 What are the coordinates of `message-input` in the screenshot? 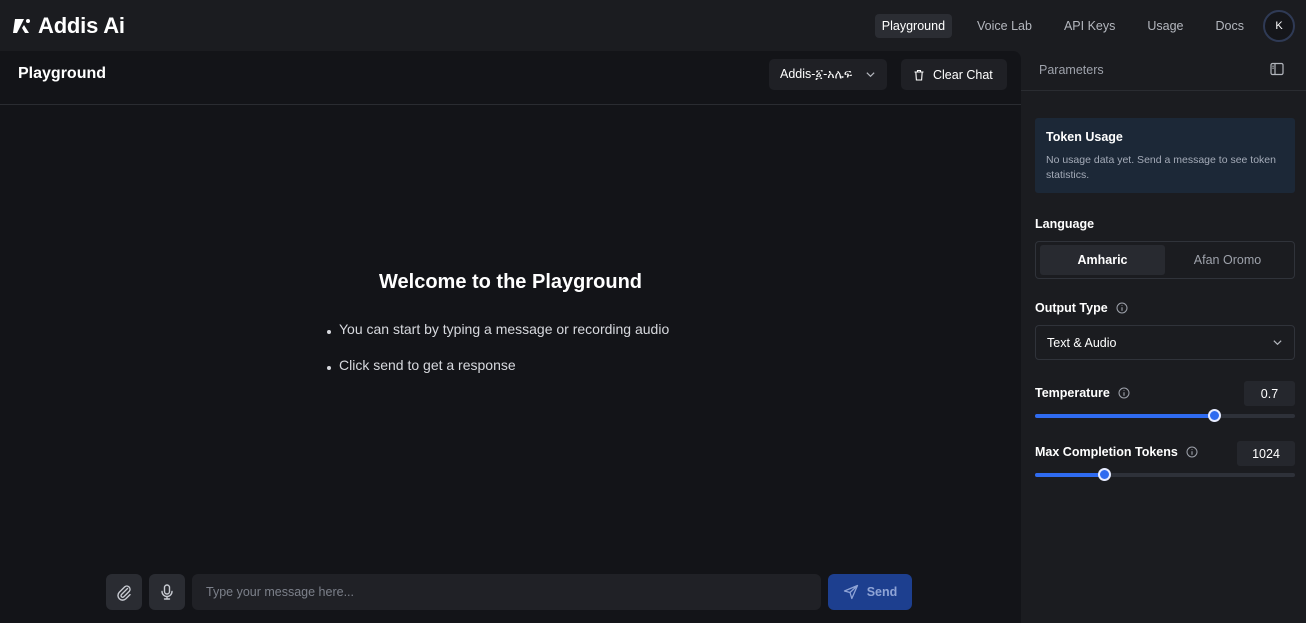 It's located at (506, 592).